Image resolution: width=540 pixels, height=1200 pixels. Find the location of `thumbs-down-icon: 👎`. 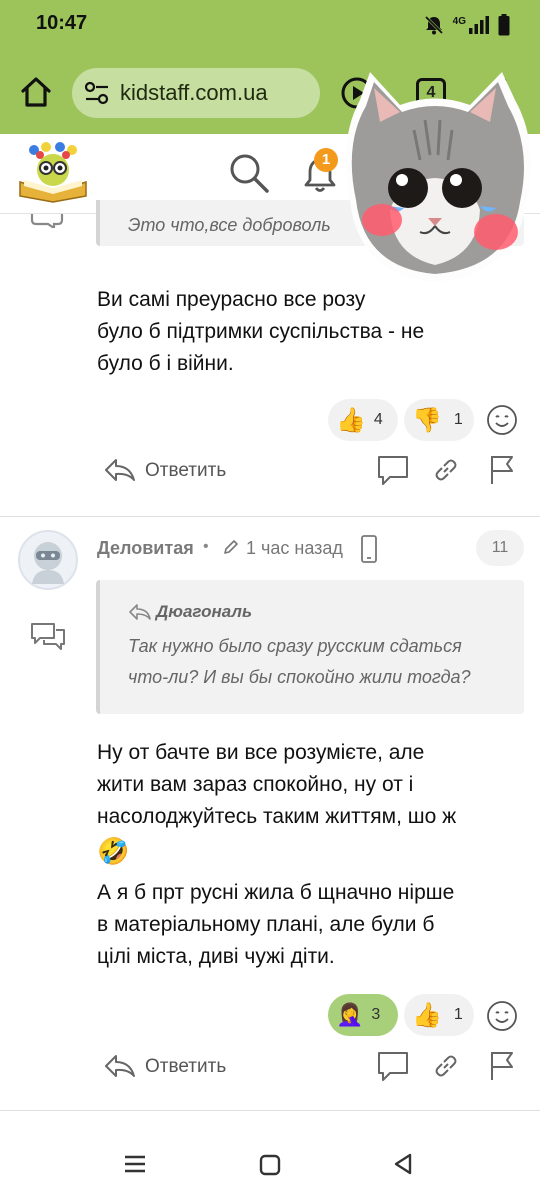

thumbs-down-icon: 👎 is located at coordinates (427, 420).